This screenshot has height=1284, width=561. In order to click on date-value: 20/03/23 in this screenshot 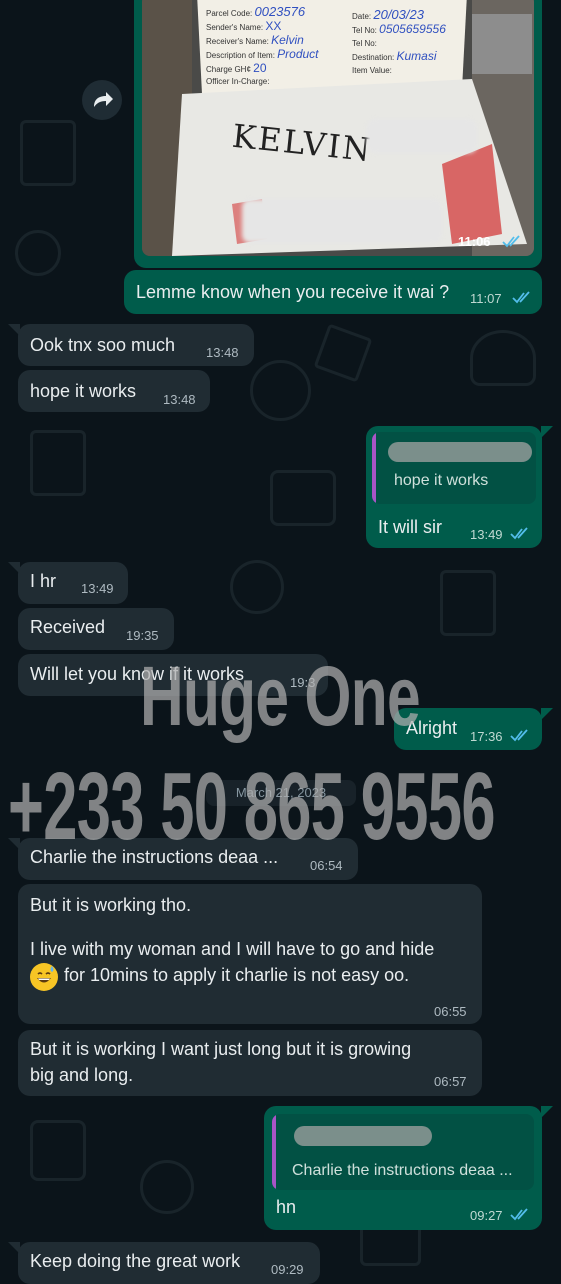, I will do `click(398, 14)`.